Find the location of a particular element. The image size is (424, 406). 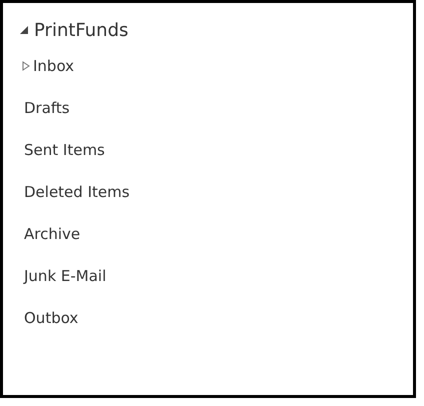

folder-item: Drafts is located at coordinates (46, 108).